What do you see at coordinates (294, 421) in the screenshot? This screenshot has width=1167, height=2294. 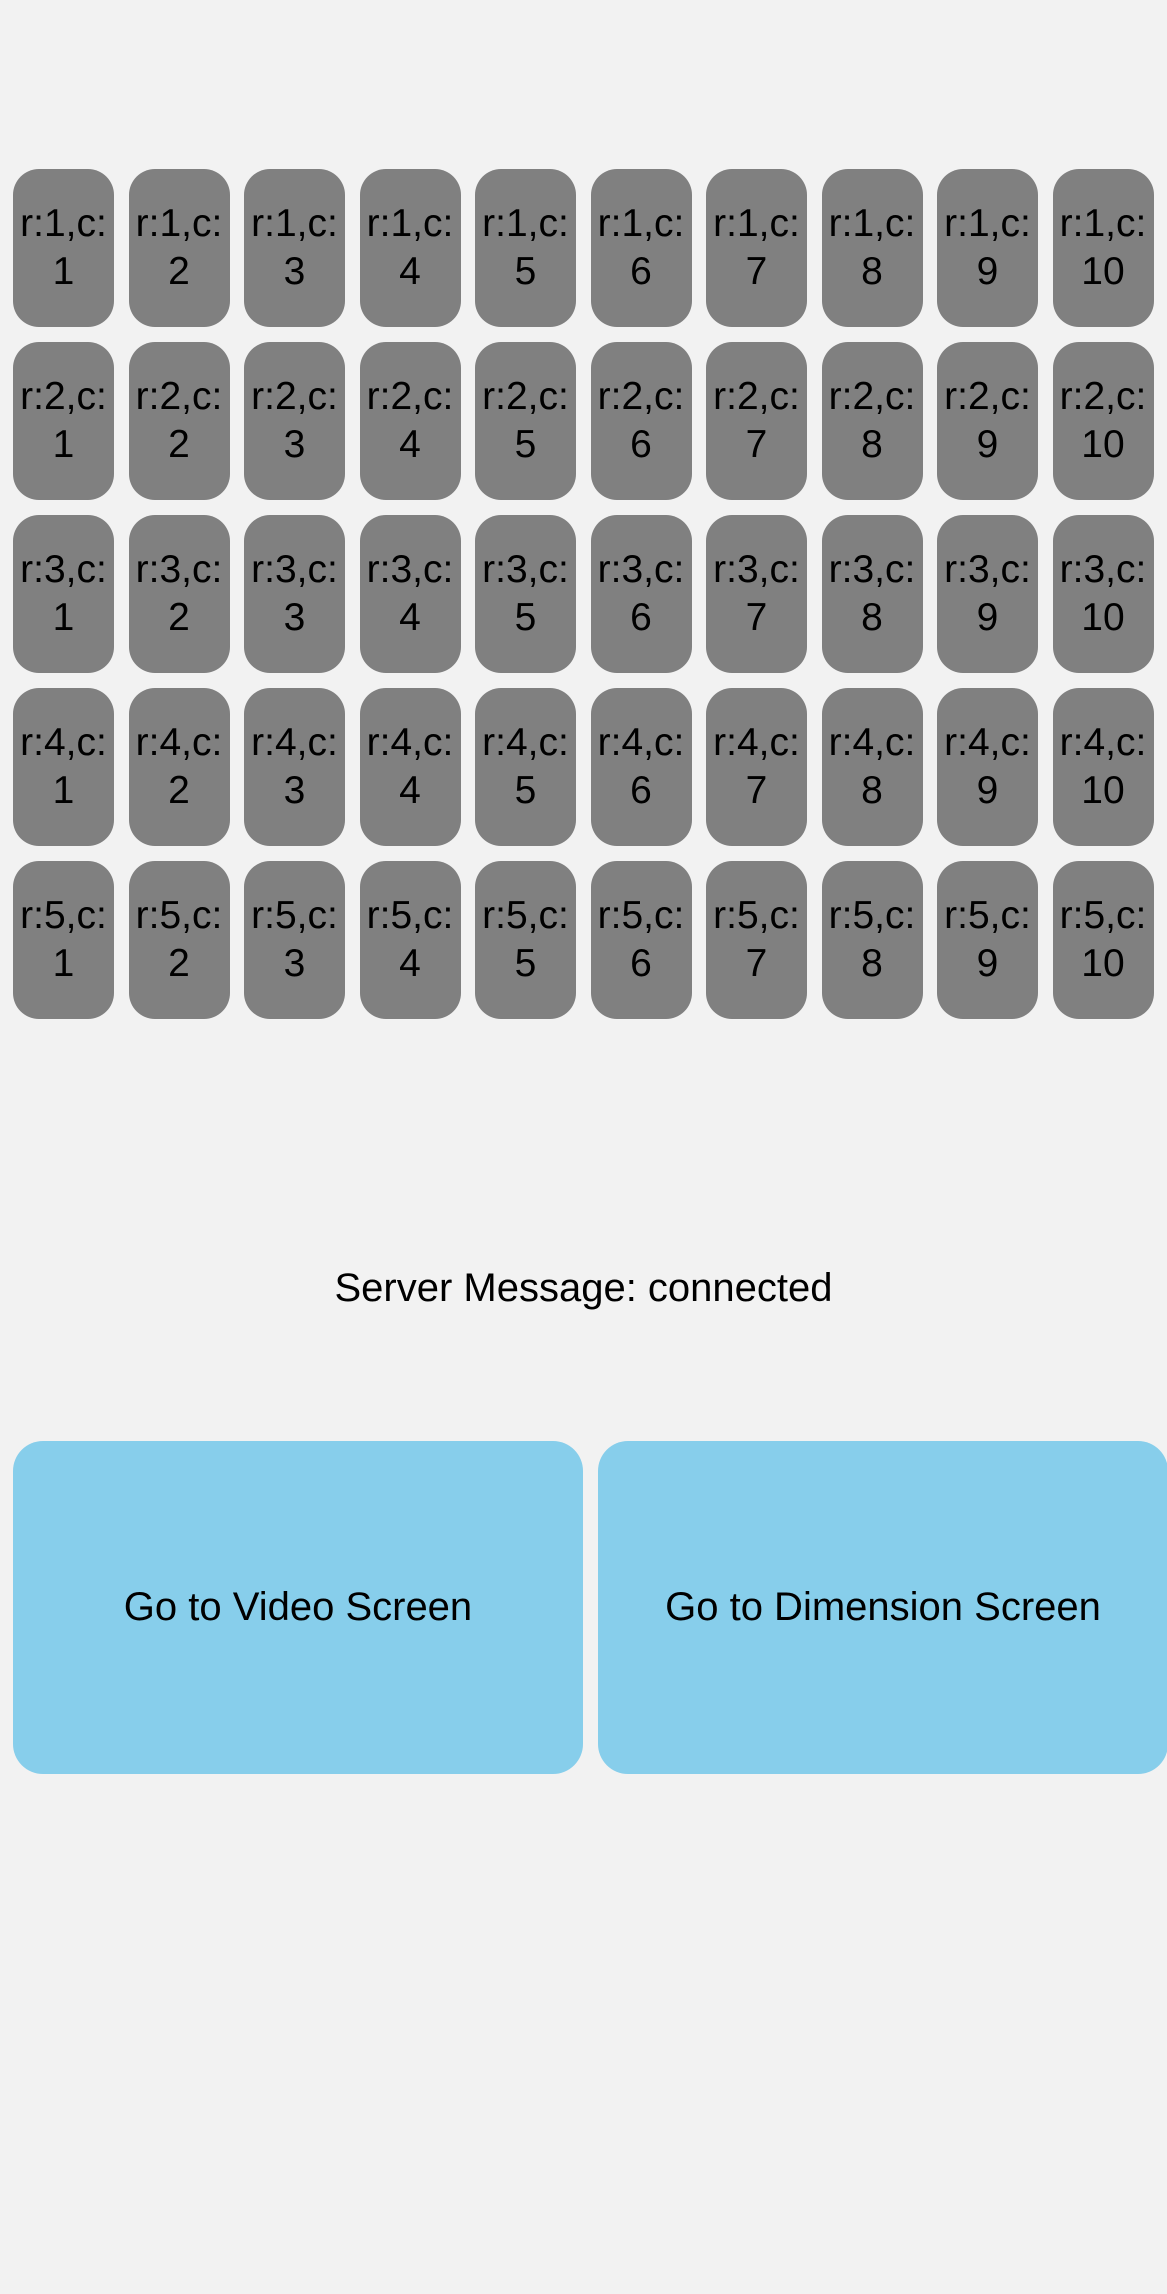 I see `grid-cell-r2-c3: r:2,c: 3` at bounding box center [294, 421].